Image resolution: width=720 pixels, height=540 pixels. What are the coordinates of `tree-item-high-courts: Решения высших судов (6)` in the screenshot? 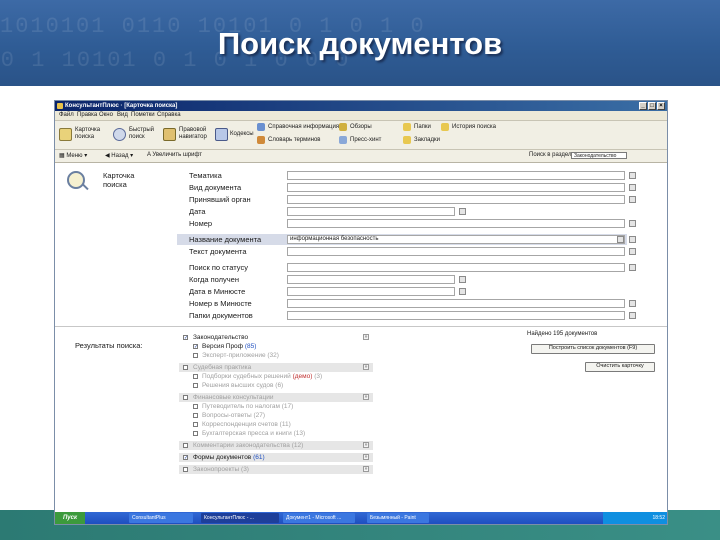 It's located at (276, 385).